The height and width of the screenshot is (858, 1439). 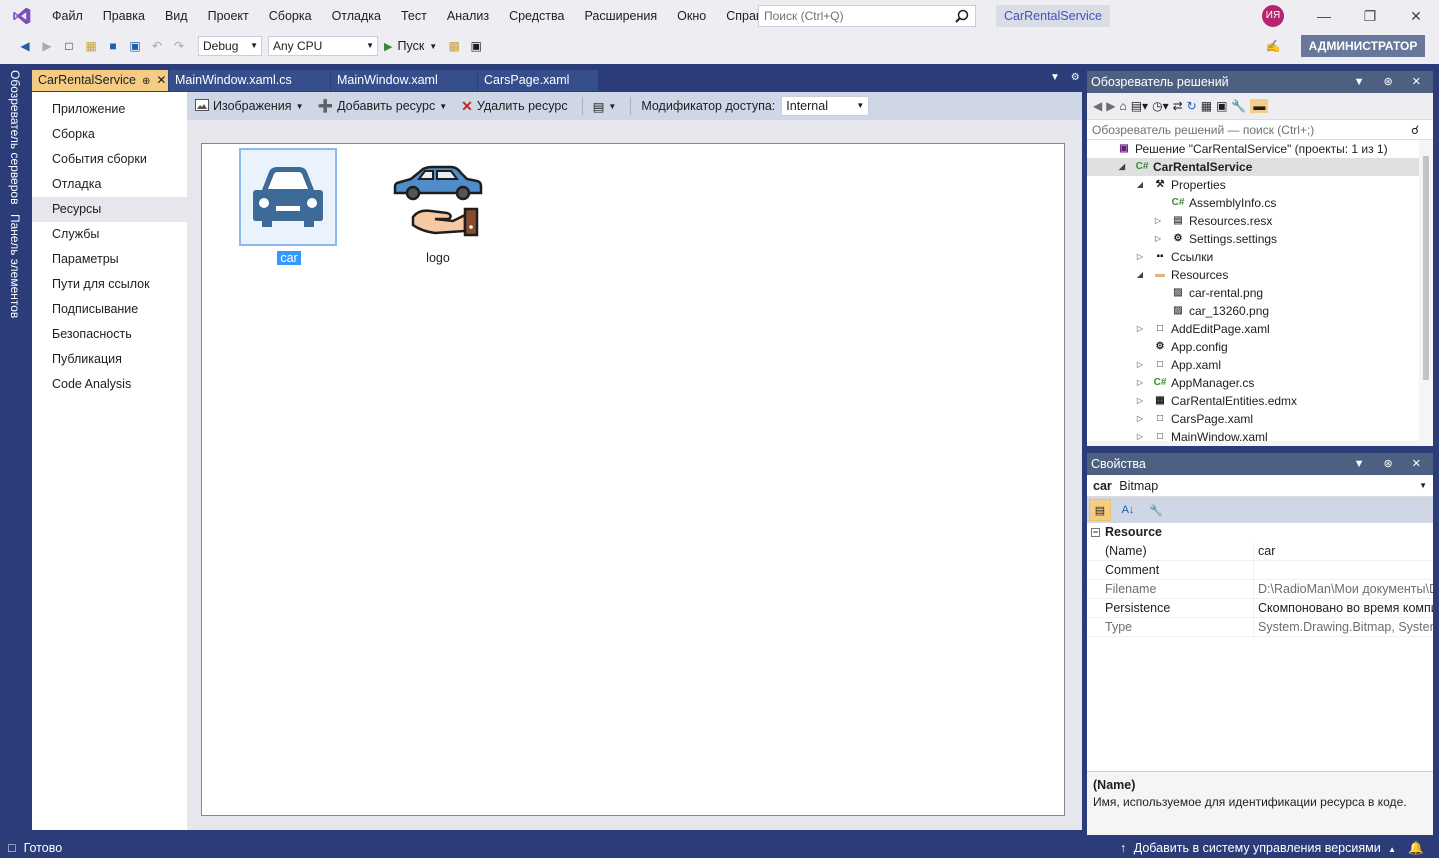 I want to click on show-all-files-icon: ▣, so click(x=1221, y=106).